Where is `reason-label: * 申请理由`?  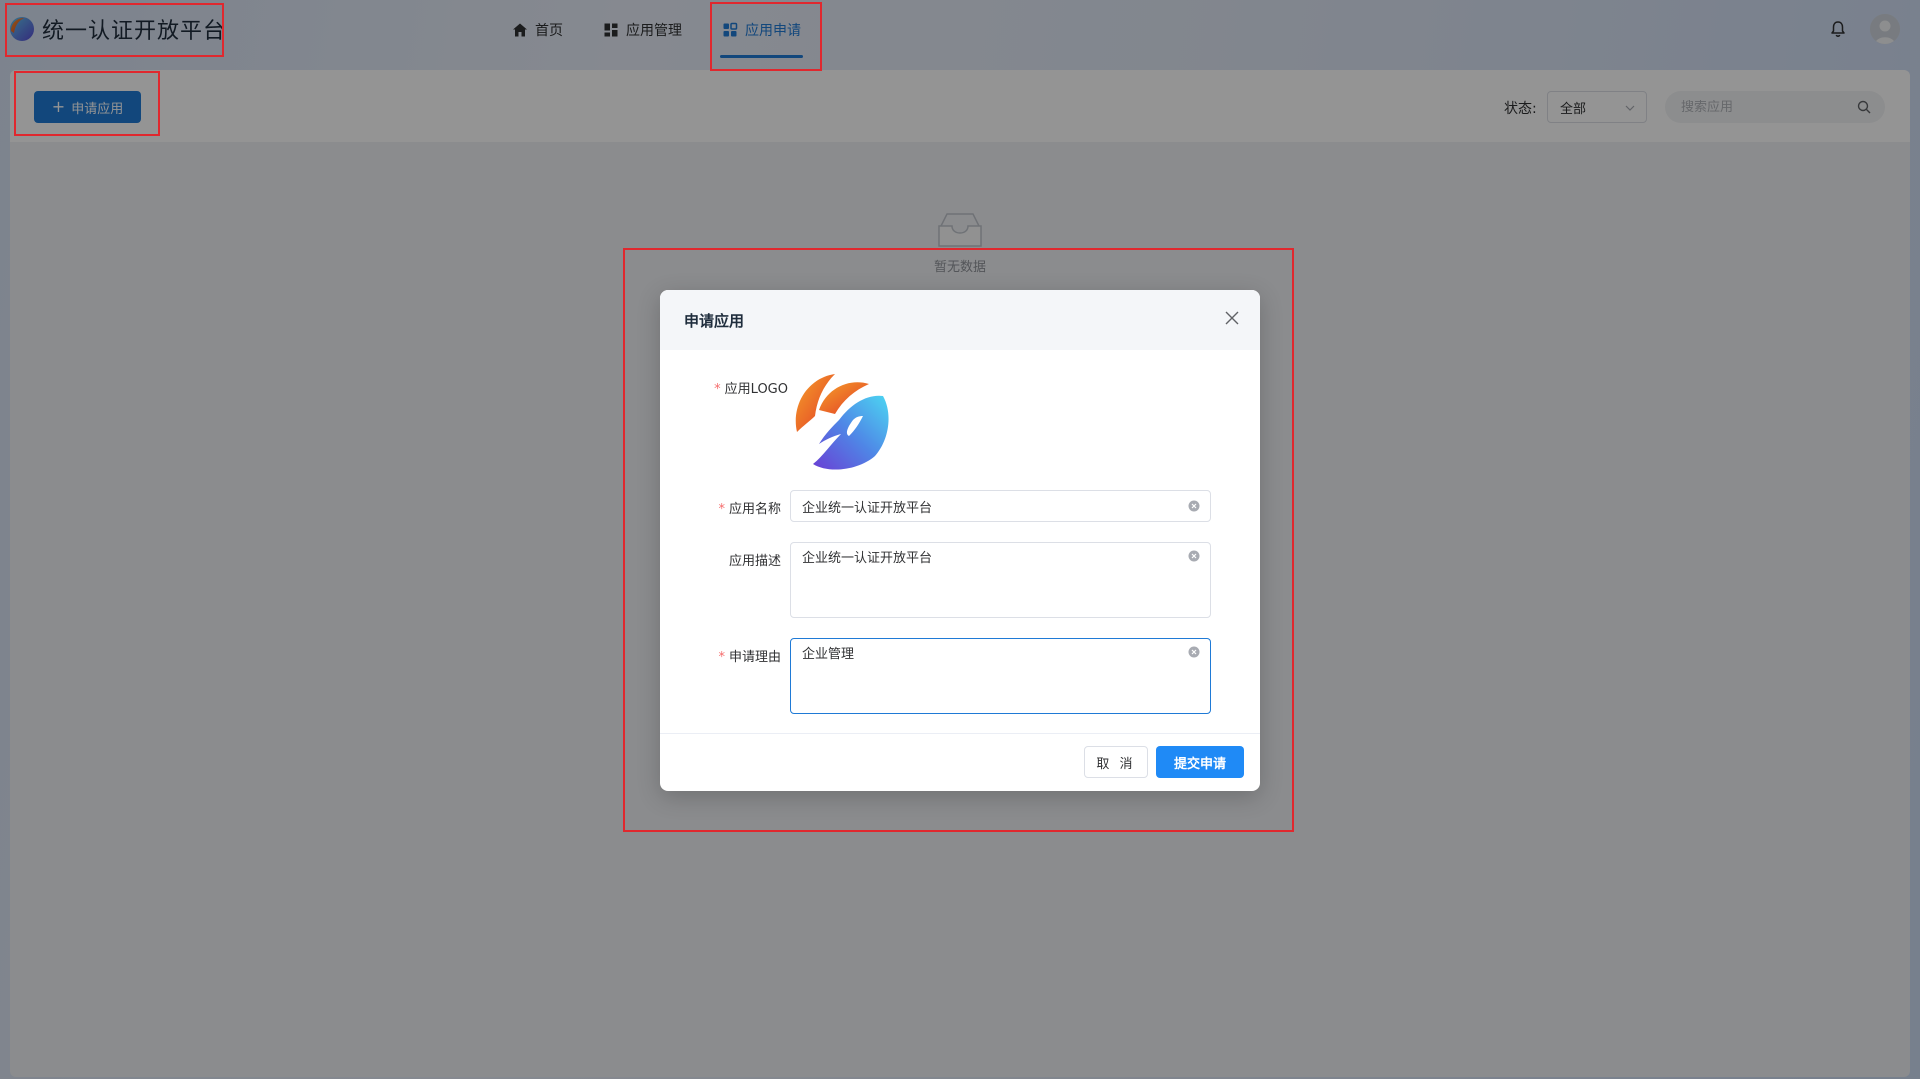 reason-label: * 申请理由 is located at coordinates (749, 655).